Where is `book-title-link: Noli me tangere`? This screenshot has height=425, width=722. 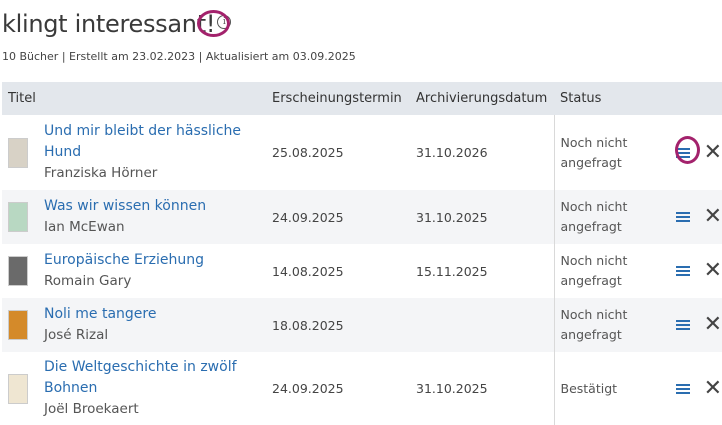
book-title-link: Noli me tangere is located at coordinates (155, 314).